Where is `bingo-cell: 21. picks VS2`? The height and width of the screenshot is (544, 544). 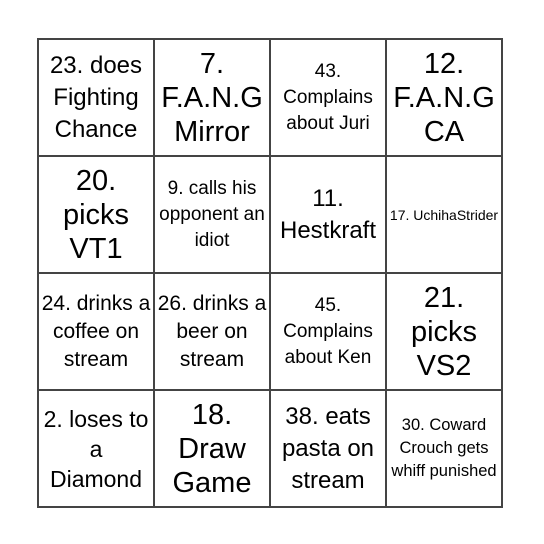 bingo-cell: 21. picks VS2 is located at coordinates (444, 331).